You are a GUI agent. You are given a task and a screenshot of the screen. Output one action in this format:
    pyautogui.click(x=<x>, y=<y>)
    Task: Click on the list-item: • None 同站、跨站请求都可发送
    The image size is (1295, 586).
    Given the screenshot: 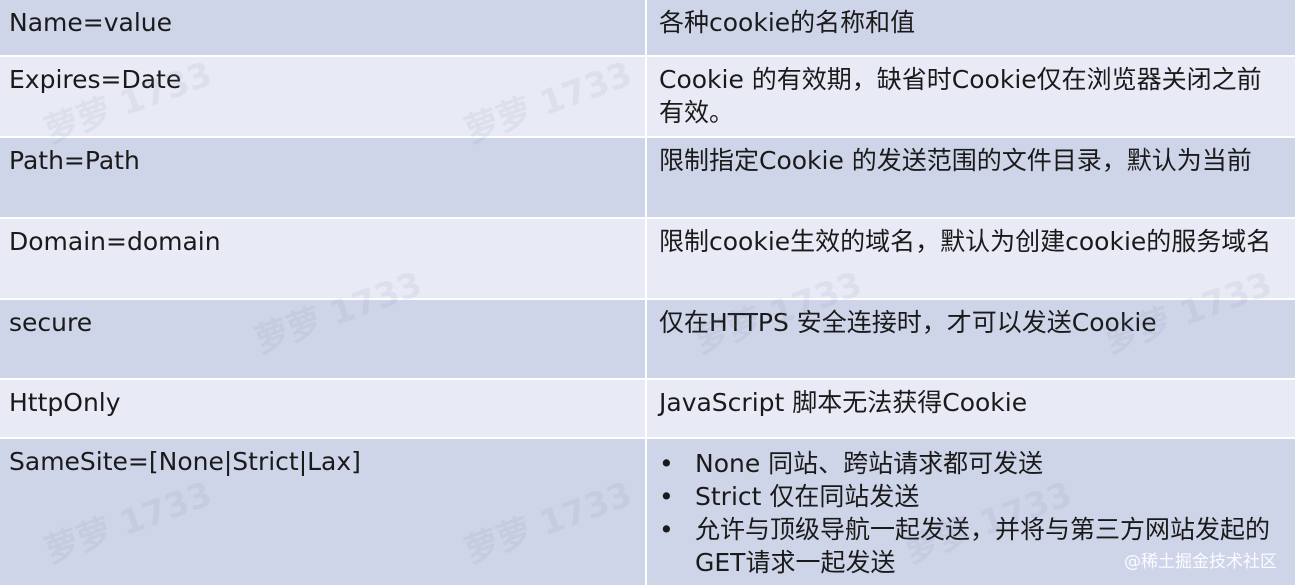 What is the action you would take?
    pyautogui.click(x=972, y=463)
    